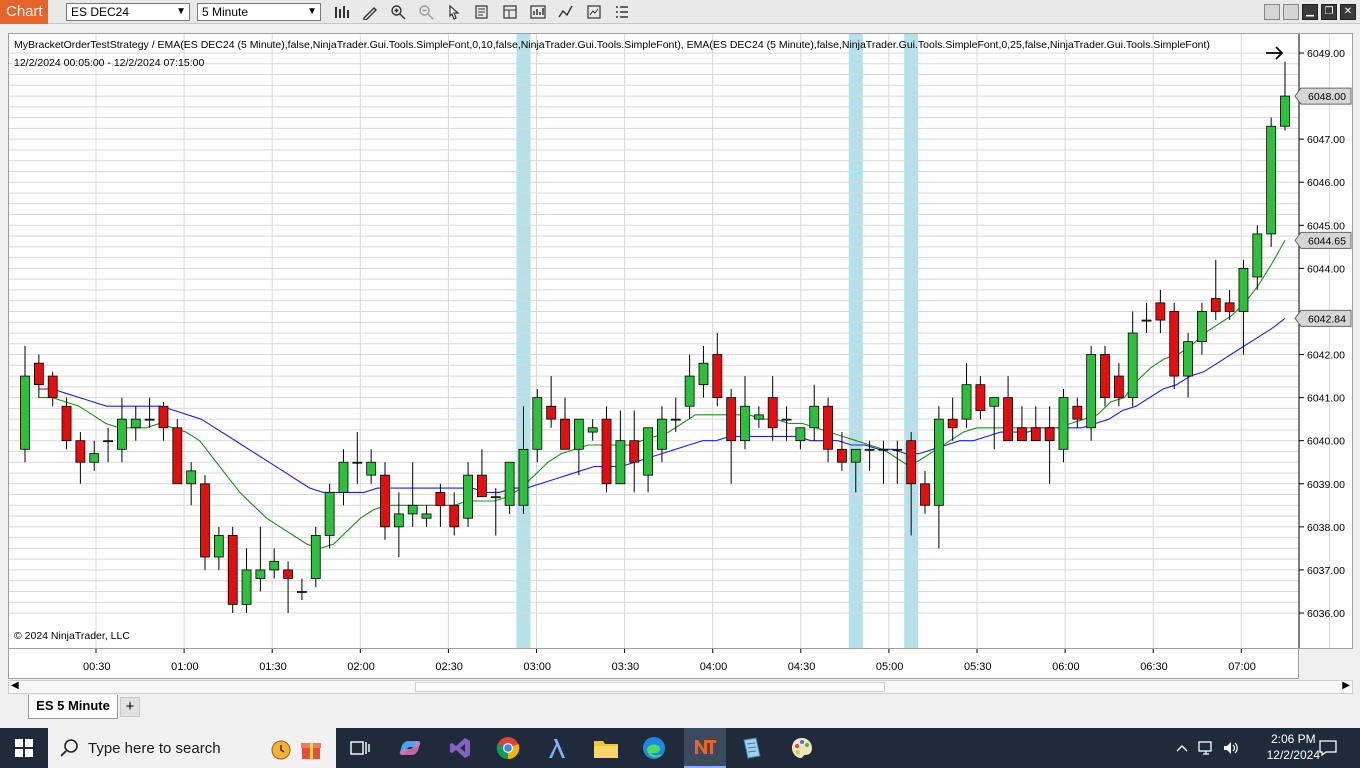  I want to click on show-hidden-icons-icon, so click(1182, 748).